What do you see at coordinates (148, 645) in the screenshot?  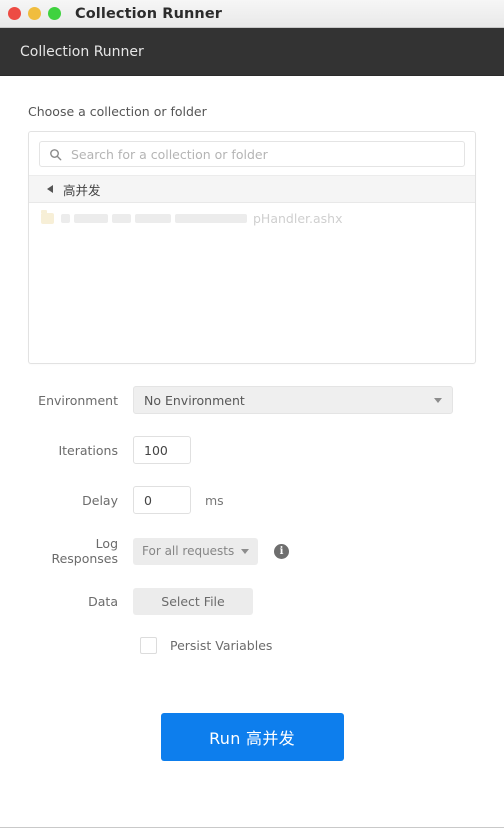 I see `persist-variables-checkbox` at bounding box center [148, 645].